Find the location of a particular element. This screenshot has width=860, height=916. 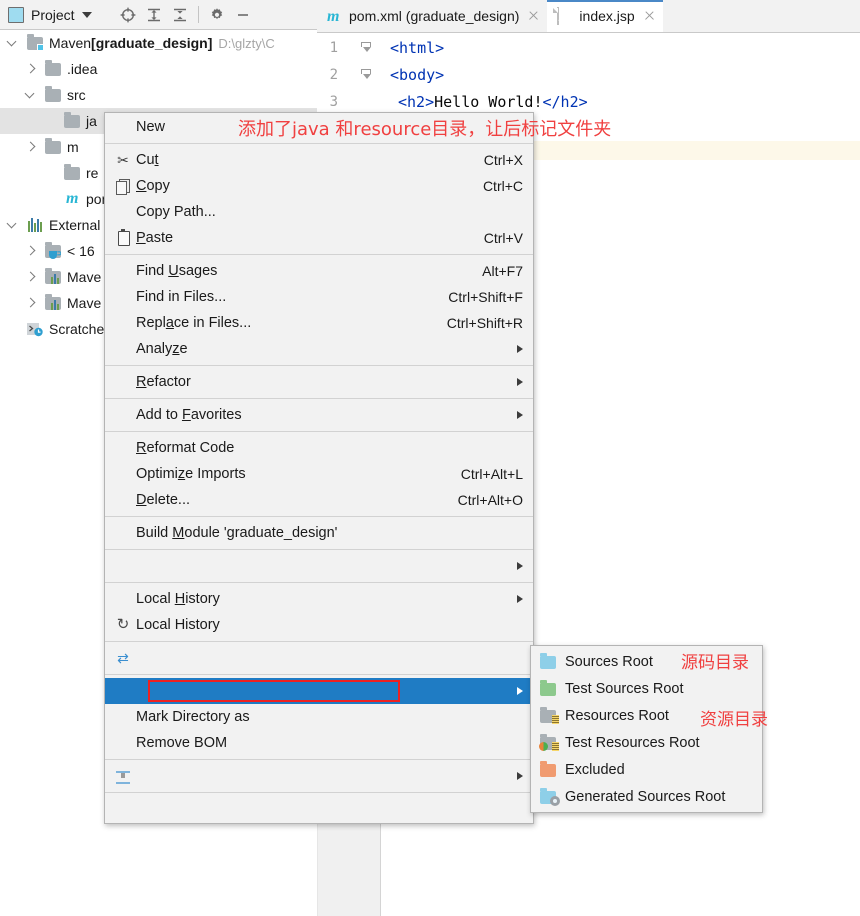

tab-index-jsp: JSP index.jsp is located at coordinates (605, 16).